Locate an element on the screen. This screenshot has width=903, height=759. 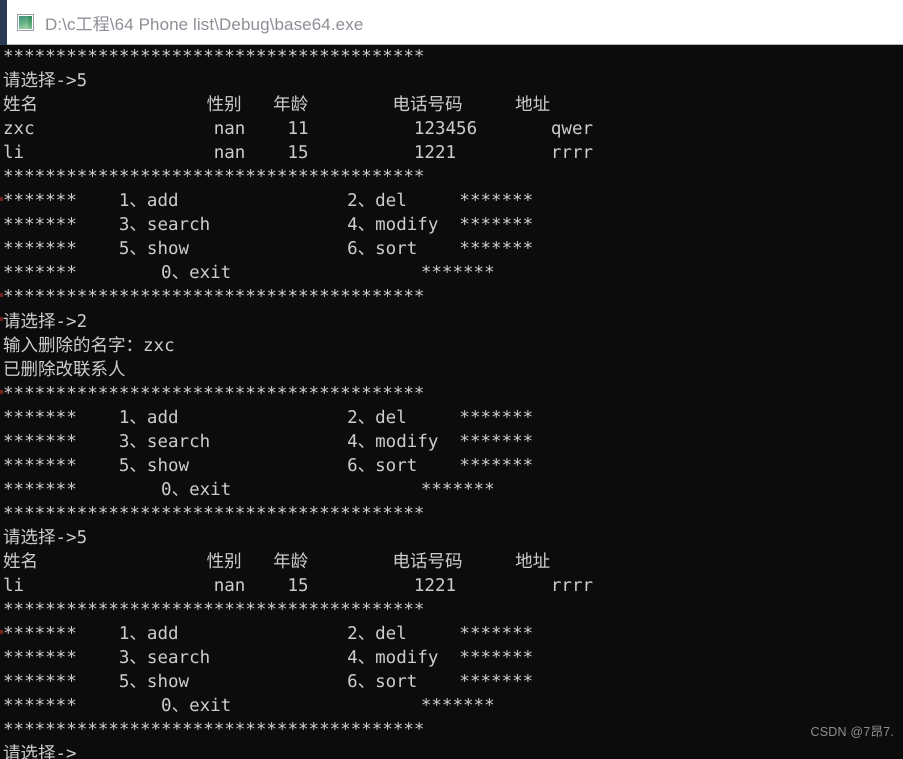
title-bar-accent-stripe is located at coordinates (3, 22).